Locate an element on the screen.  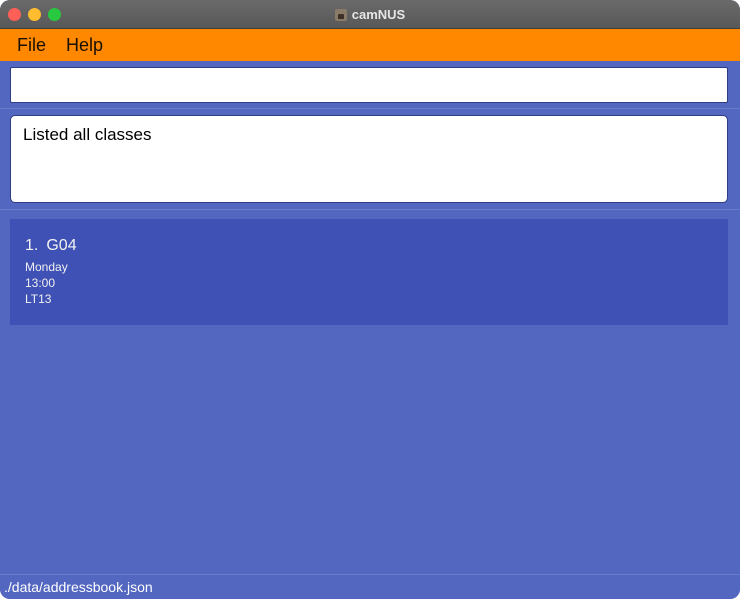
window-title-group: camNUS is located at coordinates (370, 14).